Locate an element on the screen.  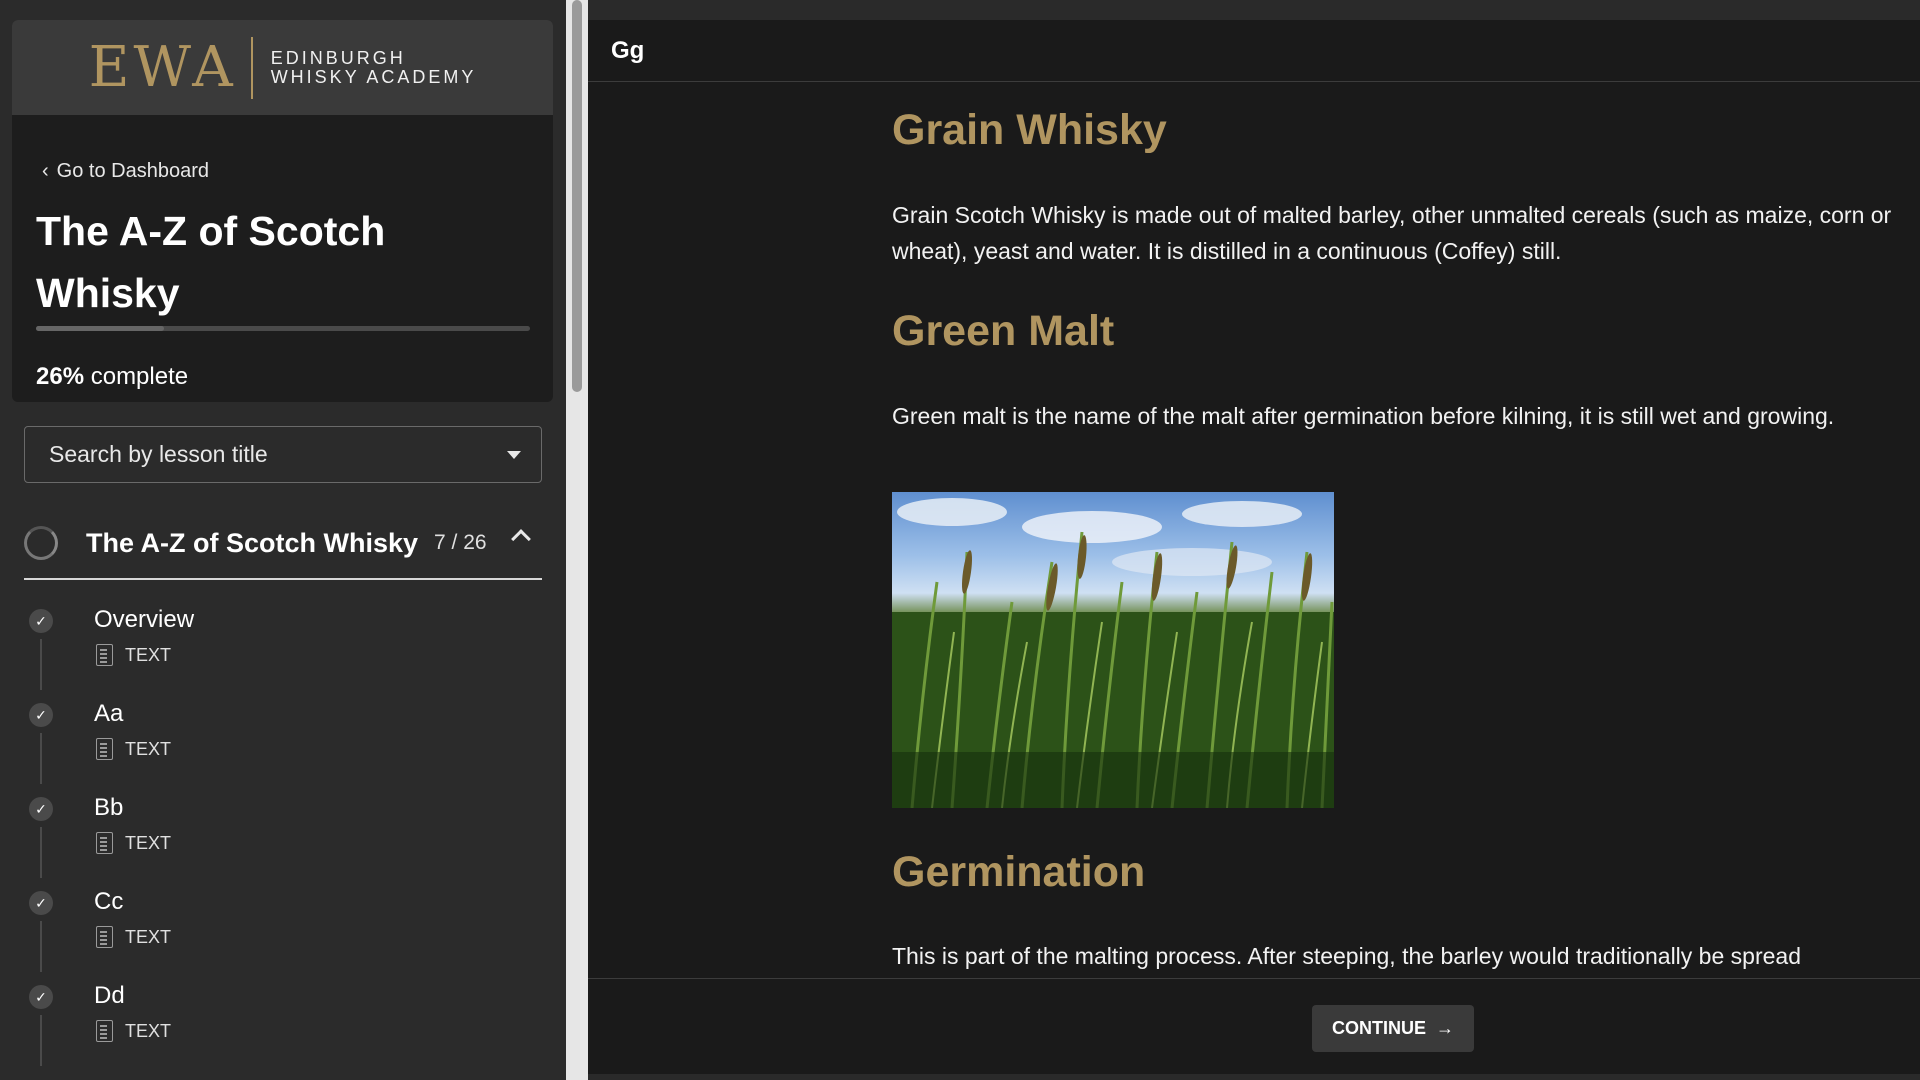
bottom-strip is located at coordinates (1254, 1077).